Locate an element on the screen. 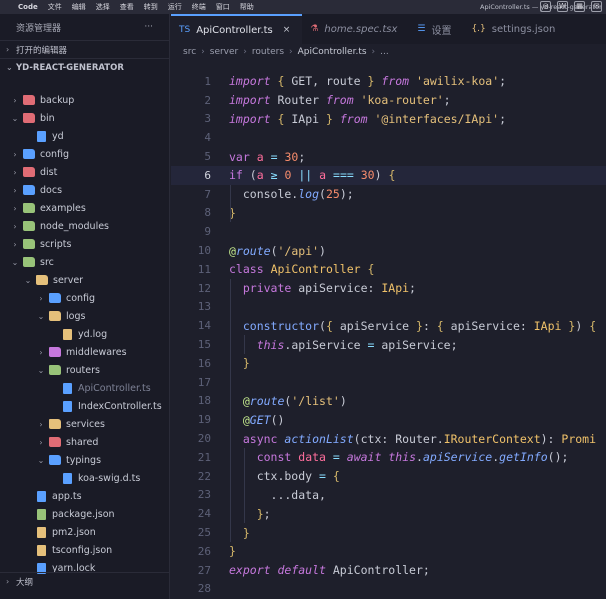 The height and width of the screenshot is (599, 606). code-line: 10 @route('/api') is located at coordinates (388, 250).